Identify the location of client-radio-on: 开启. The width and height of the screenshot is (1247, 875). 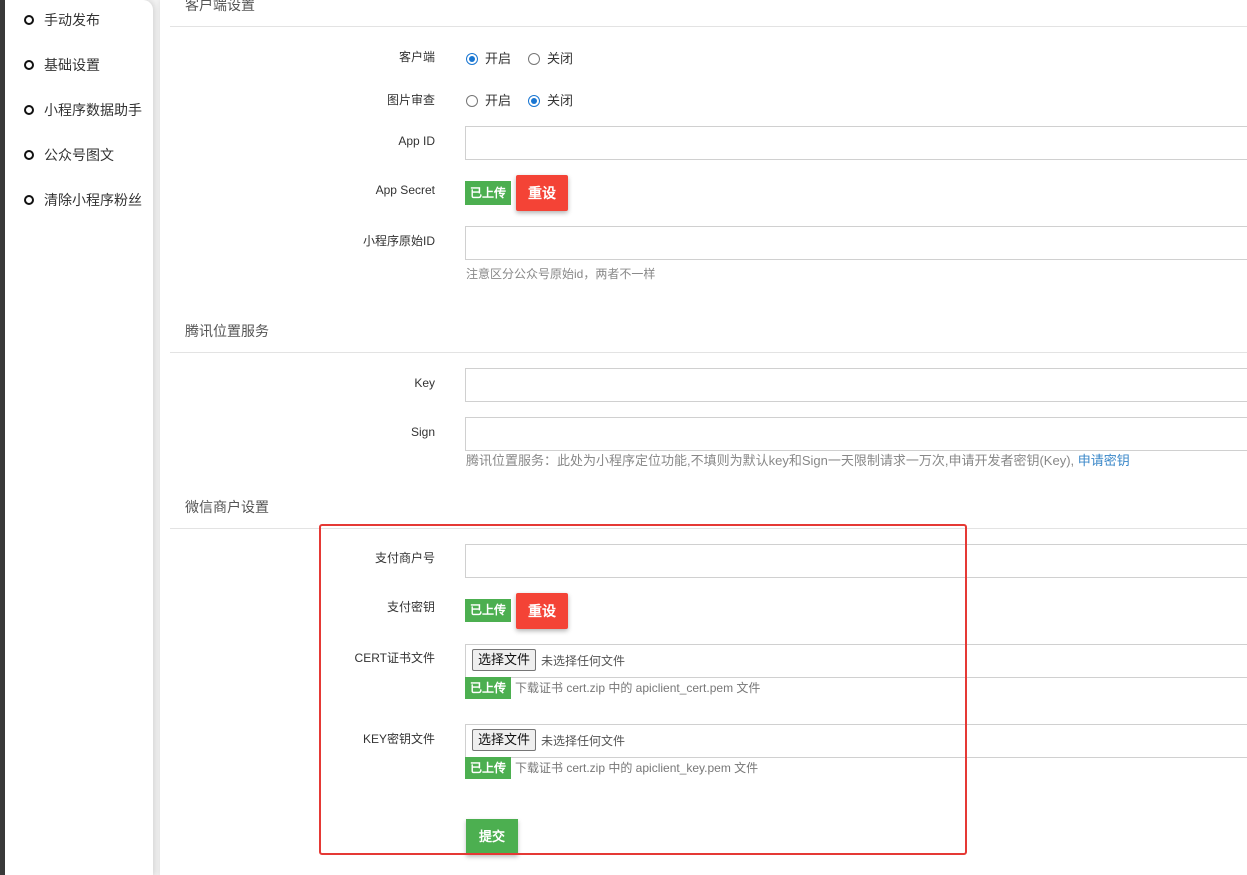
(488, 59).